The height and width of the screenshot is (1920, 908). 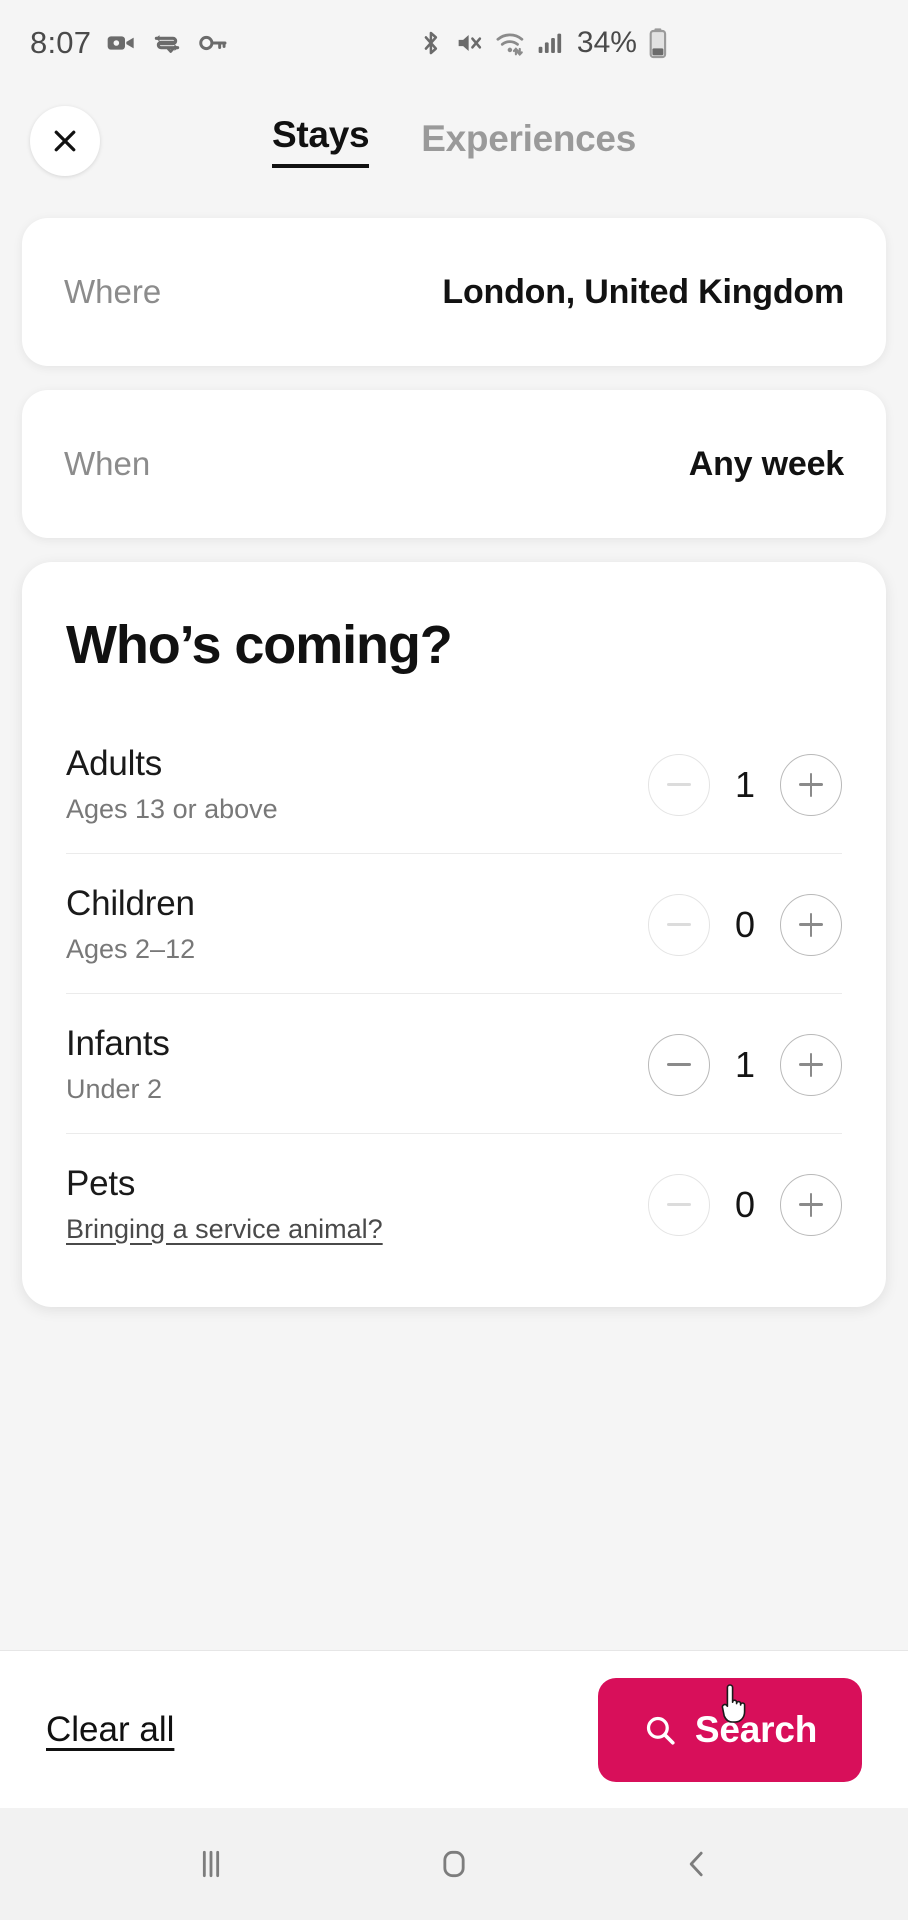 What do you see at coordinates (454, 1063) in the screenshot?
I see `guest-row-infants: Infants Under 2 1` at bounding box center [454, 1063].